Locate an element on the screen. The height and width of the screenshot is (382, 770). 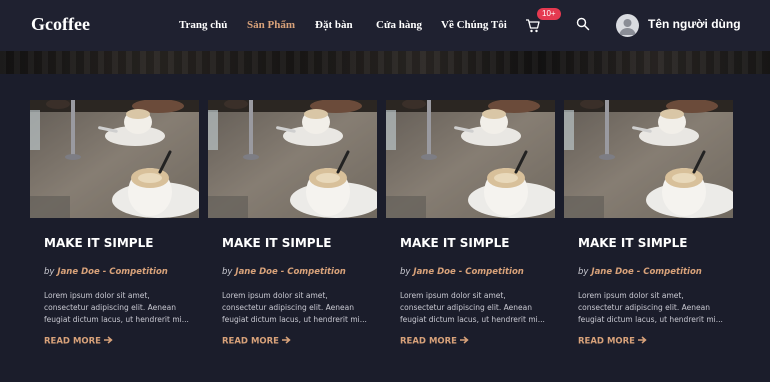
avatar is located at coordinates (627, 25).